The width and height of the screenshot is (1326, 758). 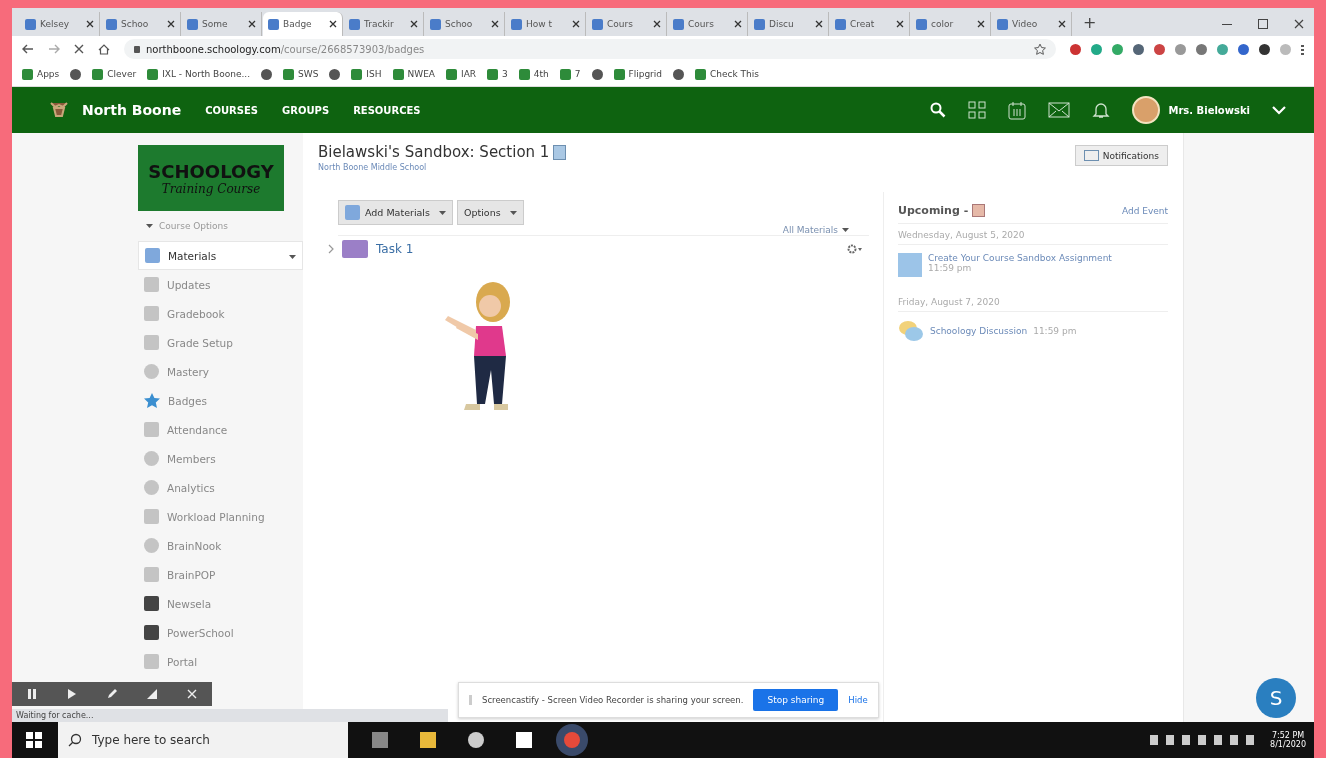 What do you see at coordinates (413, 74) in the screenshot?
I see `bookmark: NWEA` at bounding box center [413, 74].